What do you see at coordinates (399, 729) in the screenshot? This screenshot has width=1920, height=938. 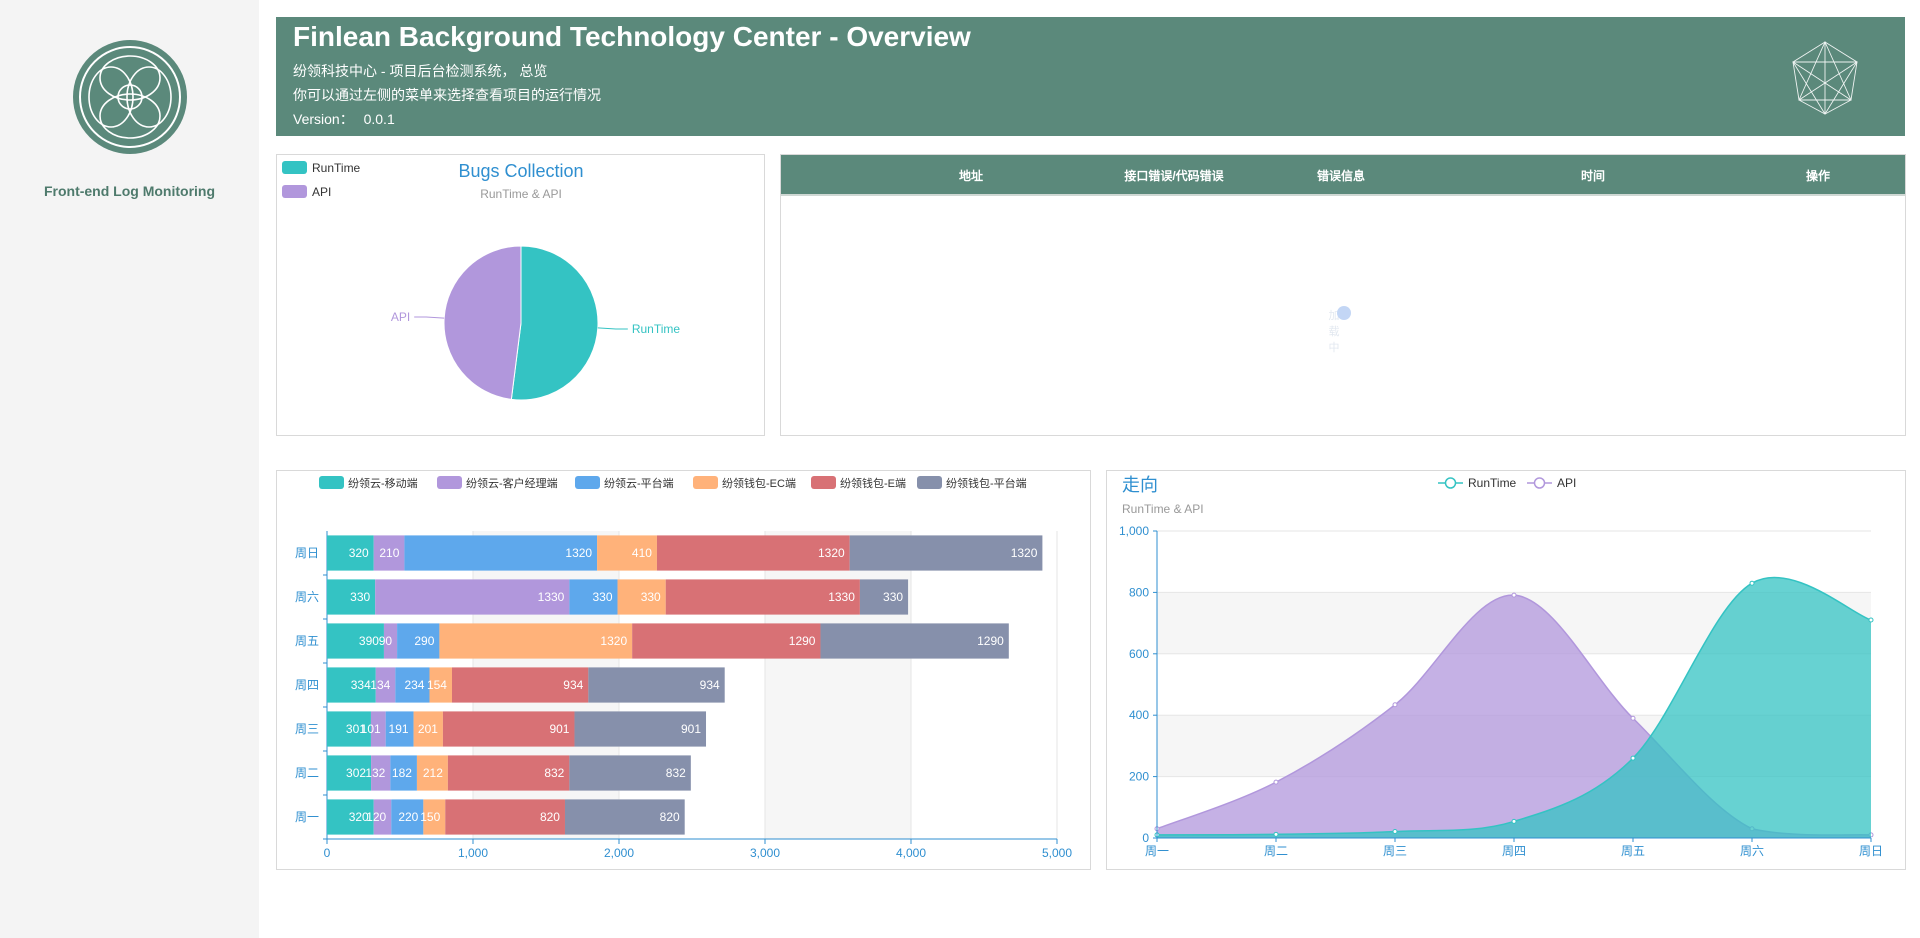 I see `bar-data-label: 191` at bounding box center [399, 729].